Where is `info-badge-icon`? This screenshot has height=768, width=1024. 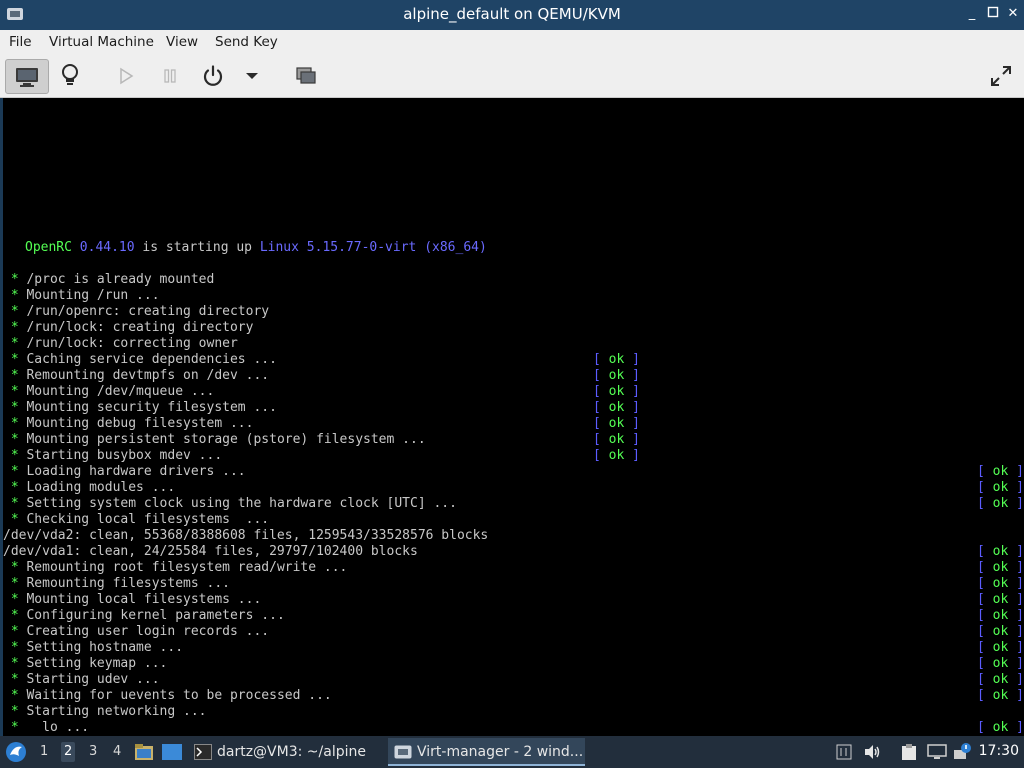
info-badge-icon is located at coordinates (962, 751).